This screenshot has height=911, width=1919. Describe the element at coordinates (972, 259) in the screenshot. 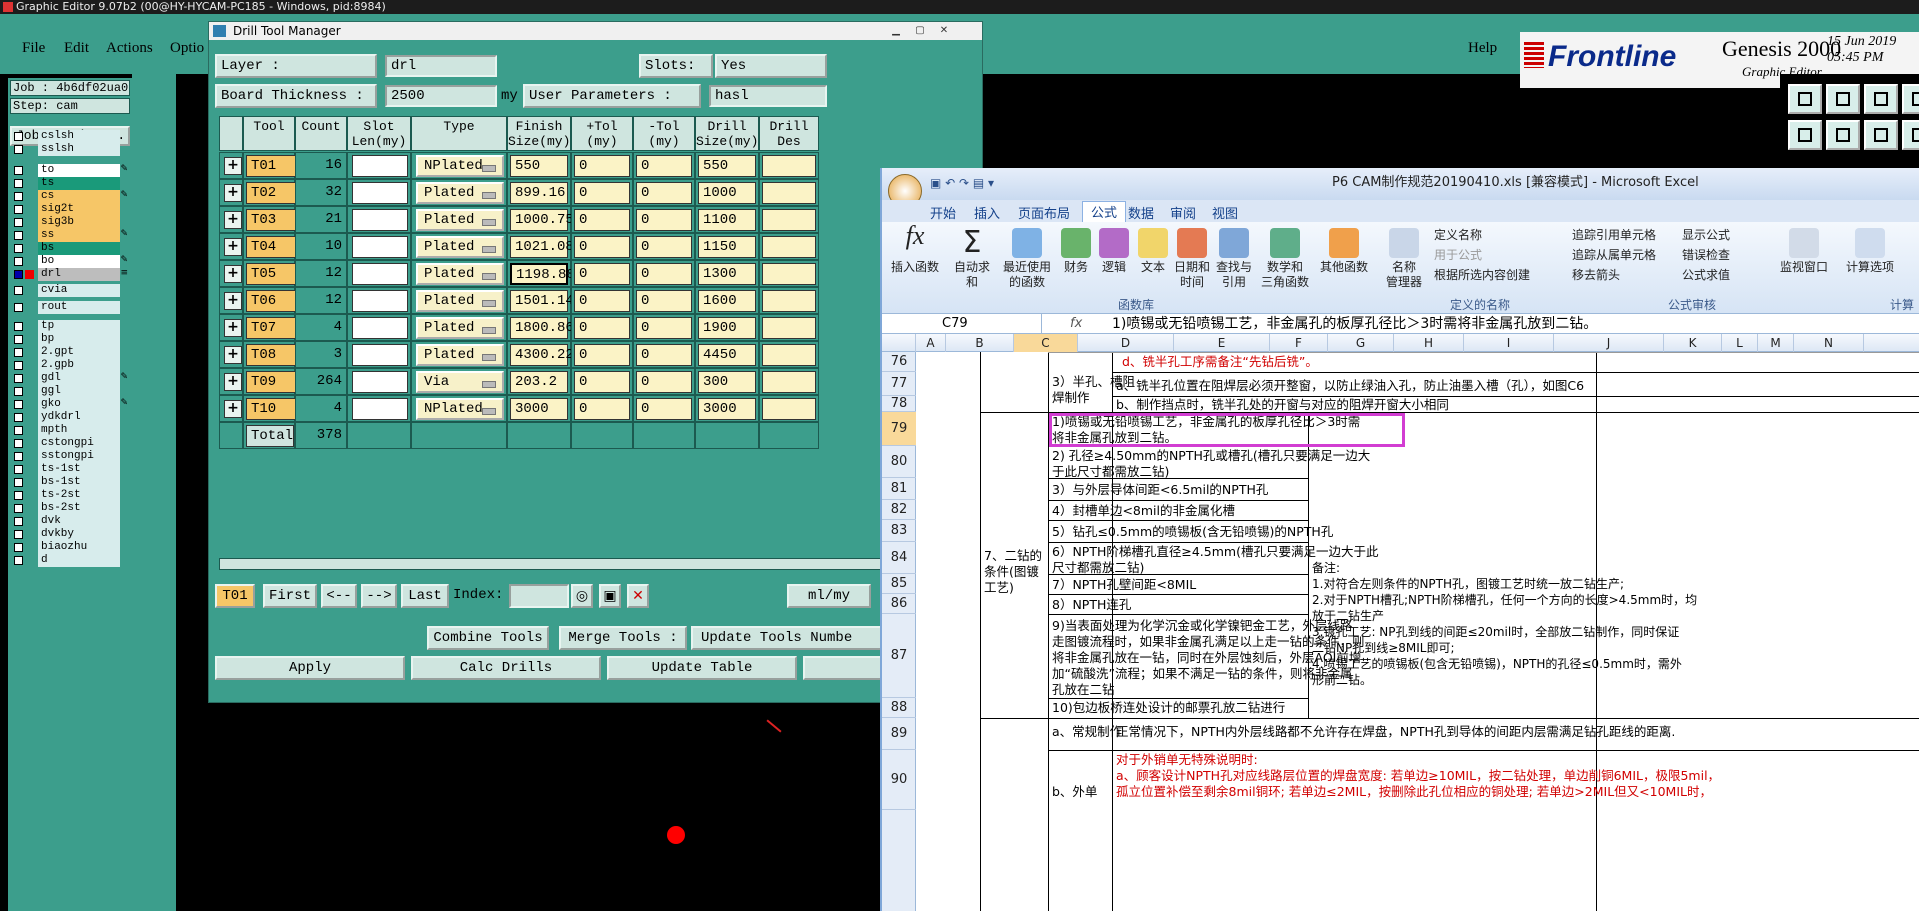

I see `autosum-button: Σ 自动求和` at that location.